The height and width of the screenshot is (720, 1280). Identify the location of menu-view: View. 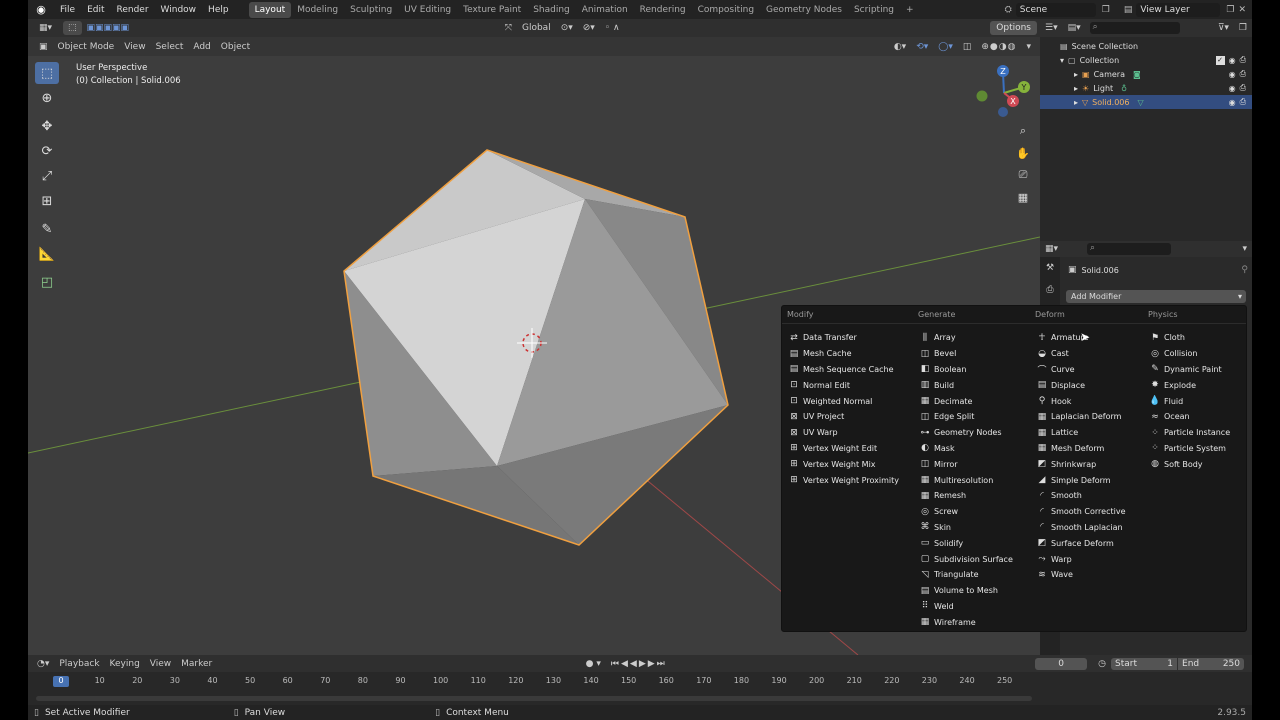
(134, 47).